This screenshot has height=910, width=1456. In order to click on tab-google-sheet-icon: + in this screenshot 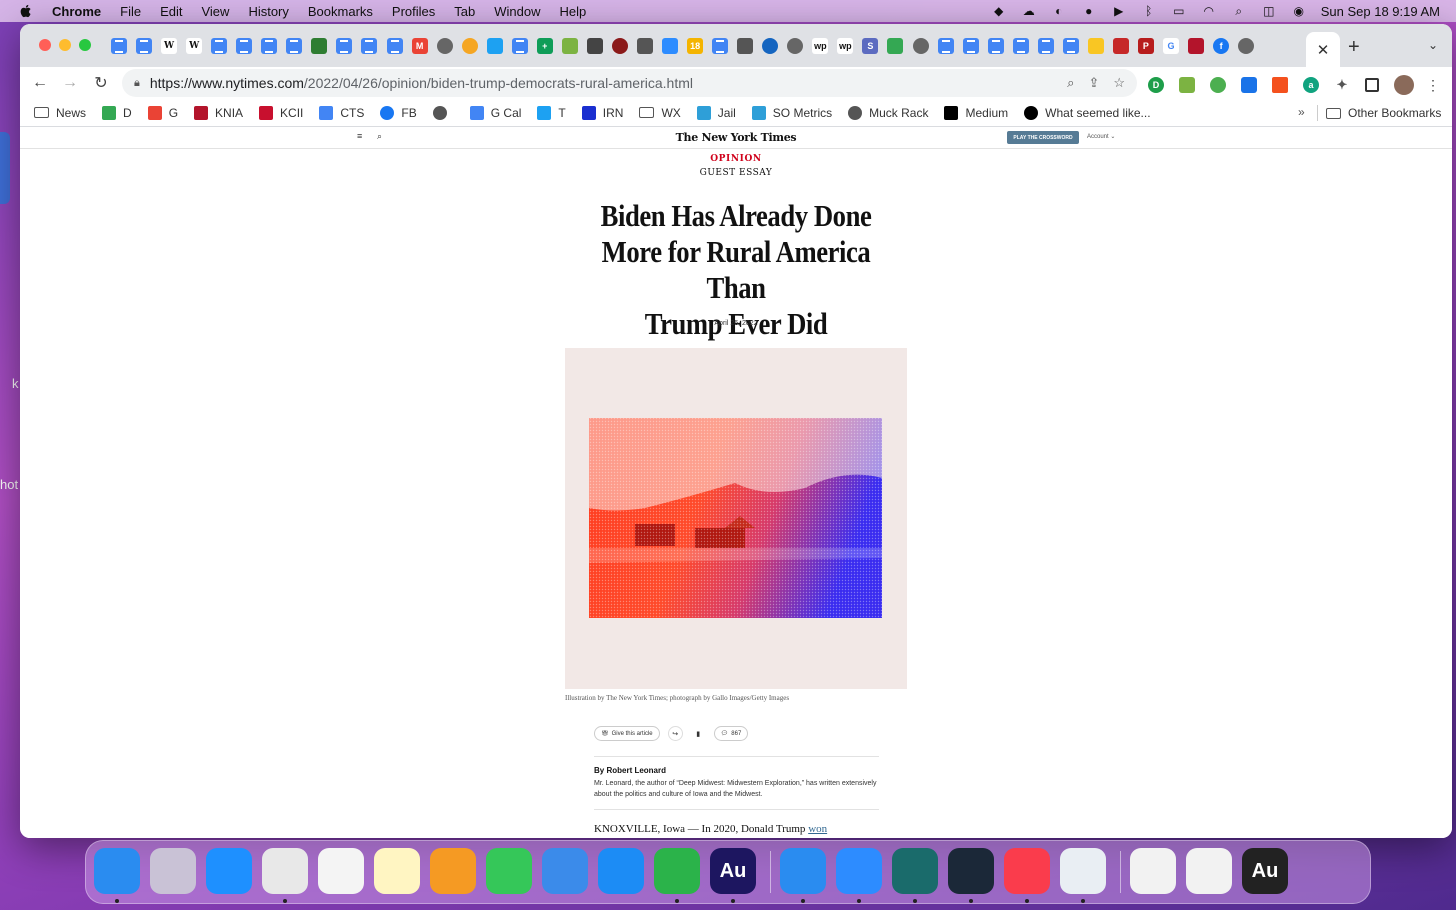, I will do `click(544, 46)`.